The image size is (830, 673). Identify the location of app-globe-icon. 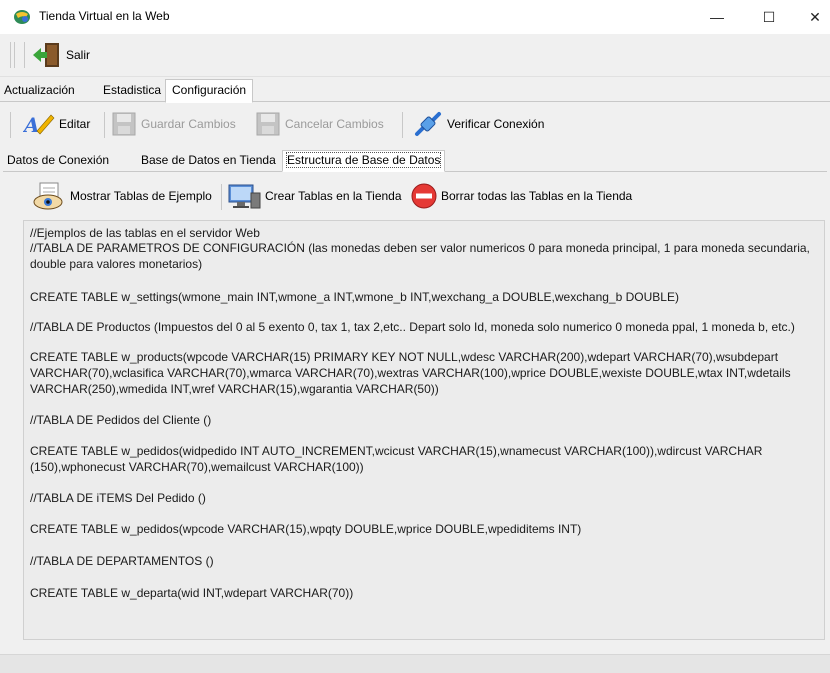
(22, 17).